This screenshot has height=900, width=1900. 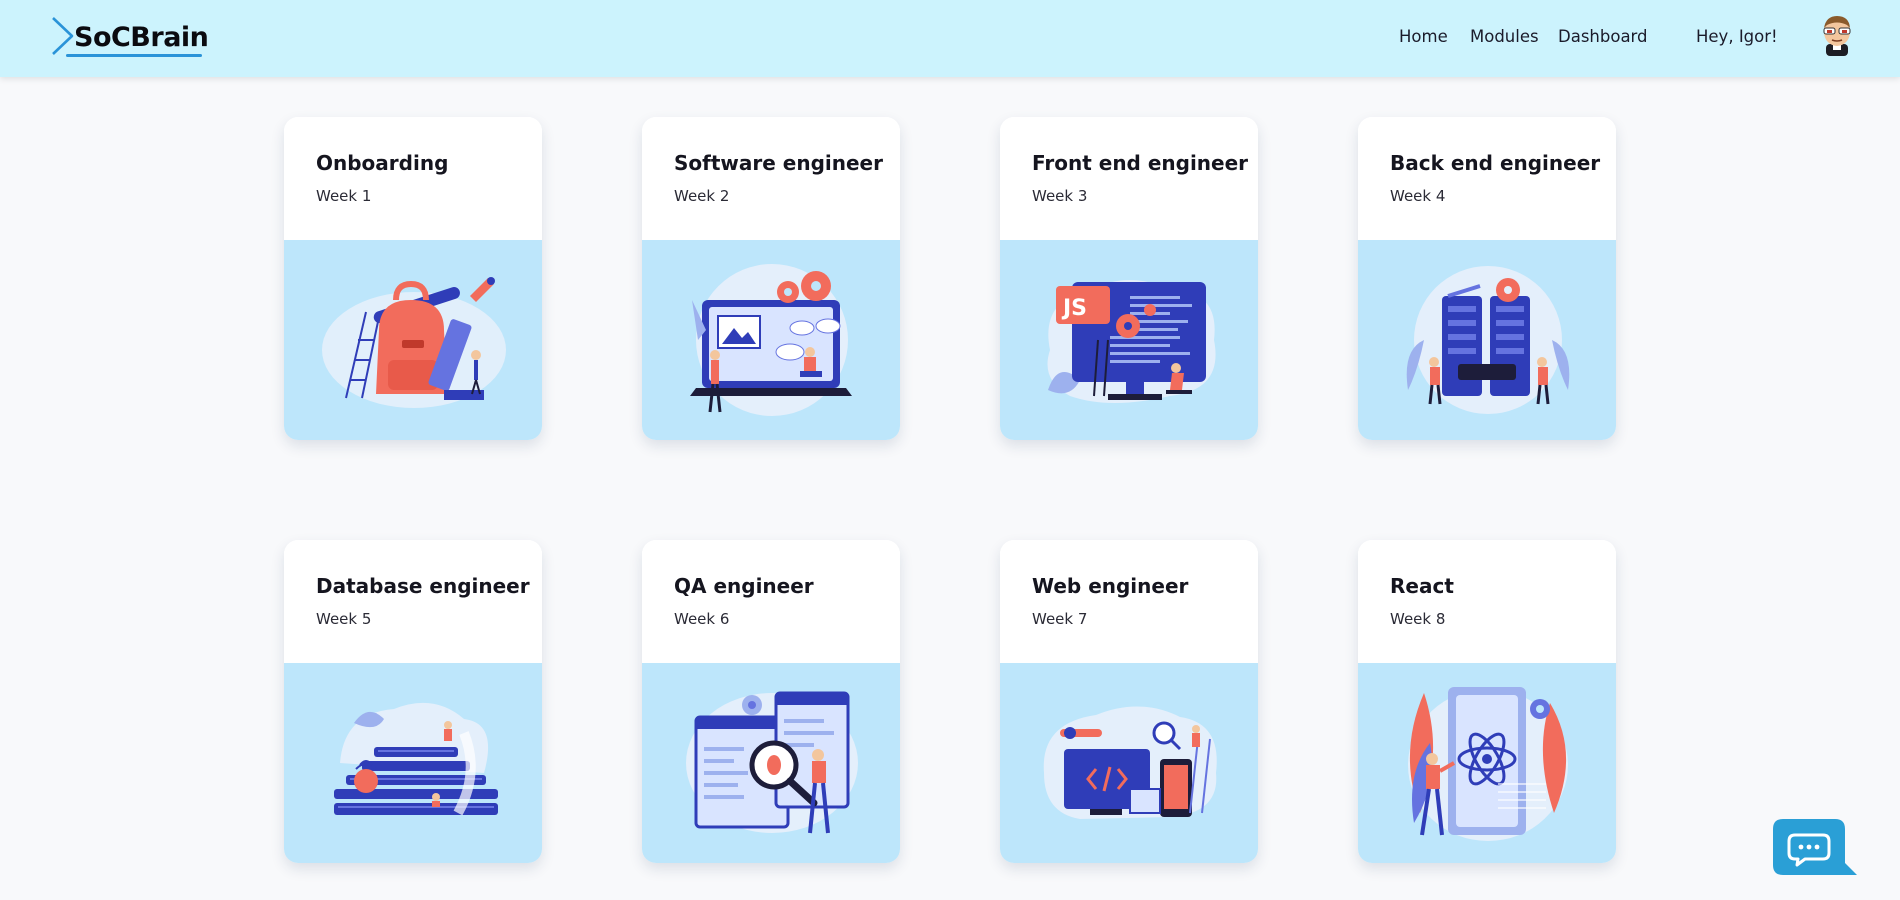 I want to click on module-card-back-end-engineer: Back end engineer Week 4, so click(x=1487, y=278).